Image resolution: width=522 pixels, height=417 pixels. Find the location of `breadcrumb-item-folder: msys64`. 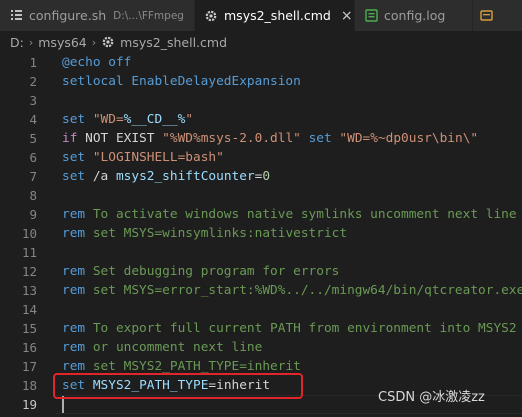

breadcrumb-item-folder: msys64 is located at coordinates (62, 42).